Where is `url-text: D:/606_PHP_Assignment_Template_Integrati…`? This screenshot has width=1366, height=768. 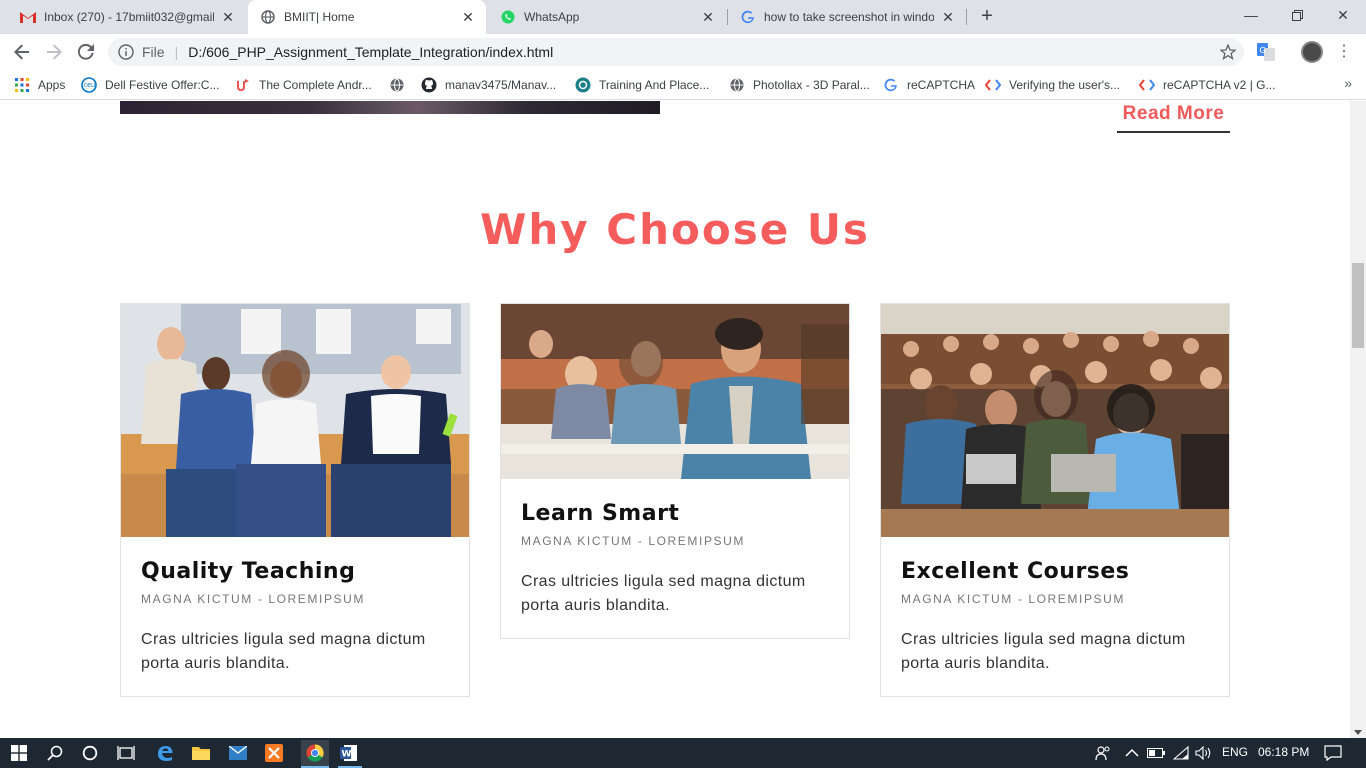
url-text: D:/606_PHP_Assignment_Template_Integrati… is located at coordinates (370, 52).